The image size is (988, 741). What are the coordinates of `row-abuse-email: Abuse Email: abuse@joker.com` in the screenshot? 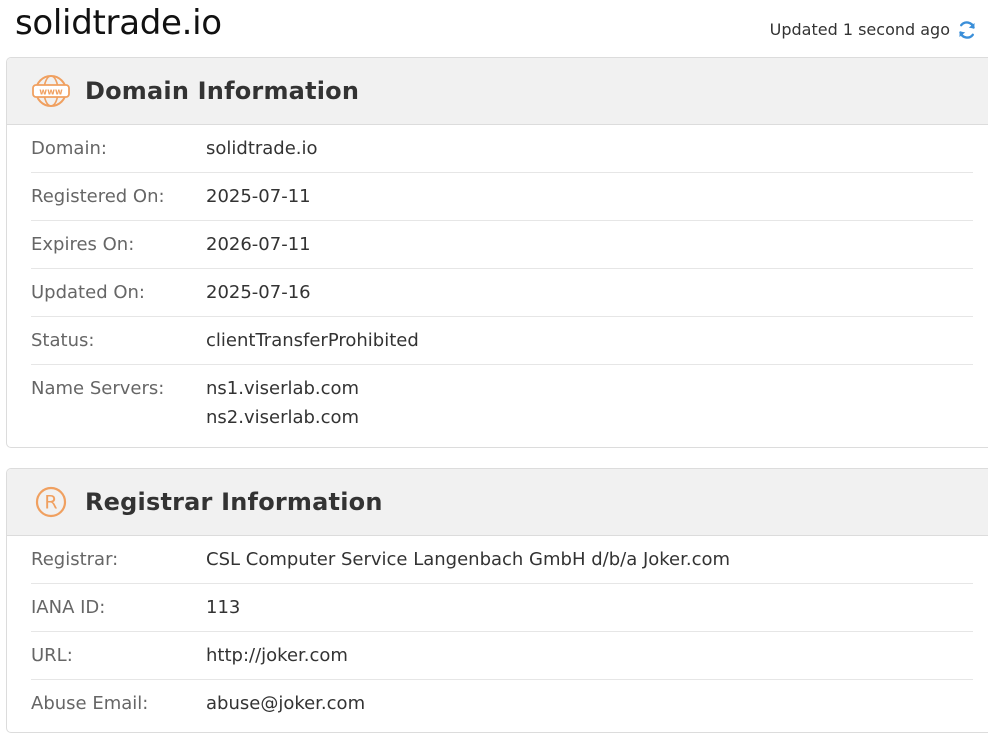 It's located at (502, 704).